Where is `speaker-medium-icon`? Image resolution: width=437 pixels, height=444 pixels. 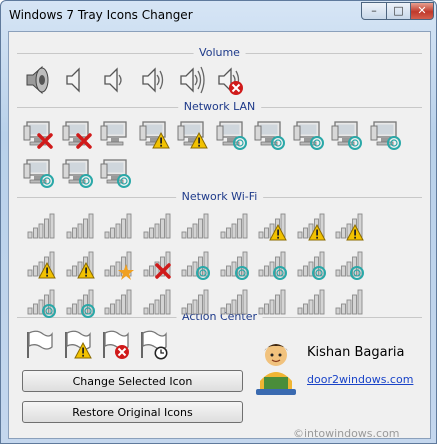
speaker-medium-icon is located at coordinates (153, 80).